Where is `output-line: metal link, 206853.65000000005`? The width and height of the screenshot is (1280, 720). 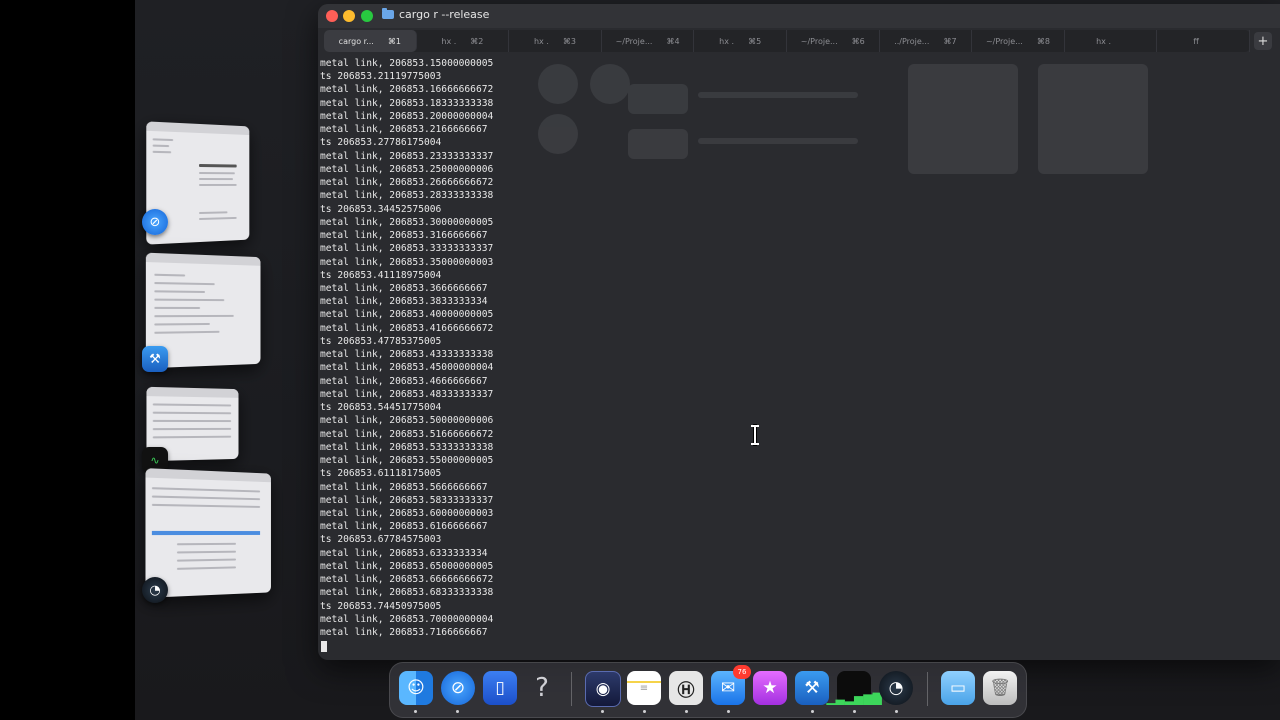 output-line: metal link, 206853.65000000005 is located at coordinates (407, 566).